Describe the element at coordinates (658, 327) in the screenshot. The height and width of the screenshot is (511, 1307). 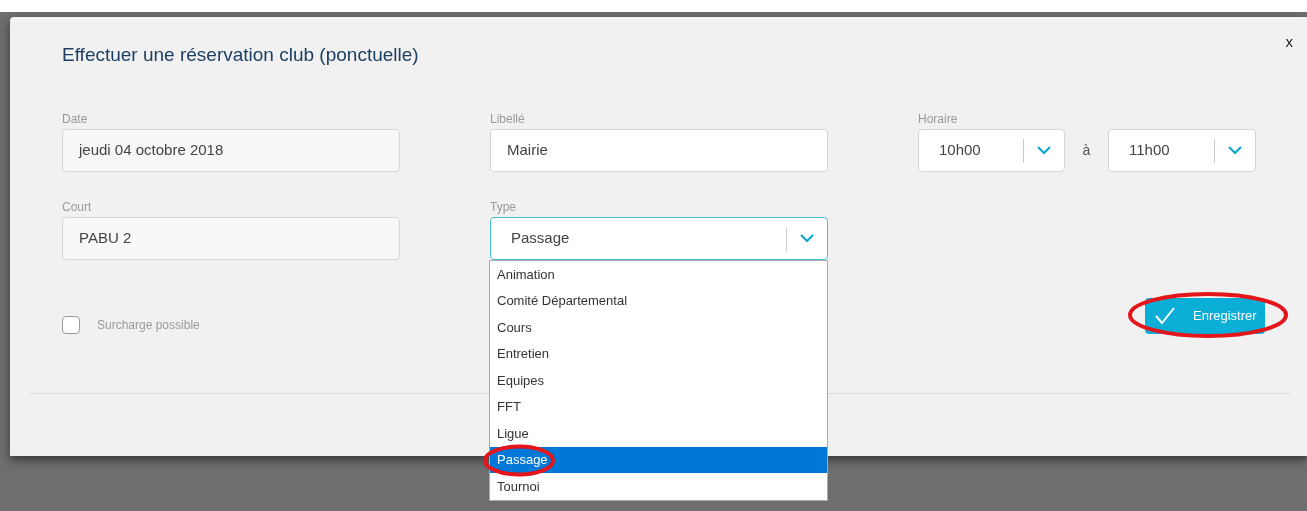
I see `dropdown-option: Cours` at that location.